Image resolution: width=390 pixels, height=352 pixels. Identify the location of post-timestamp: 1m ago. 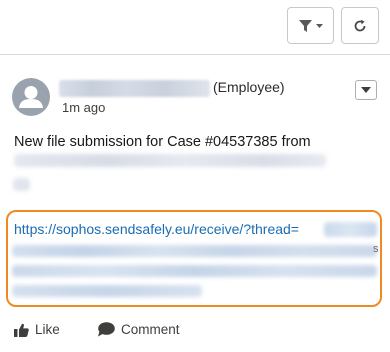
(83, 107).